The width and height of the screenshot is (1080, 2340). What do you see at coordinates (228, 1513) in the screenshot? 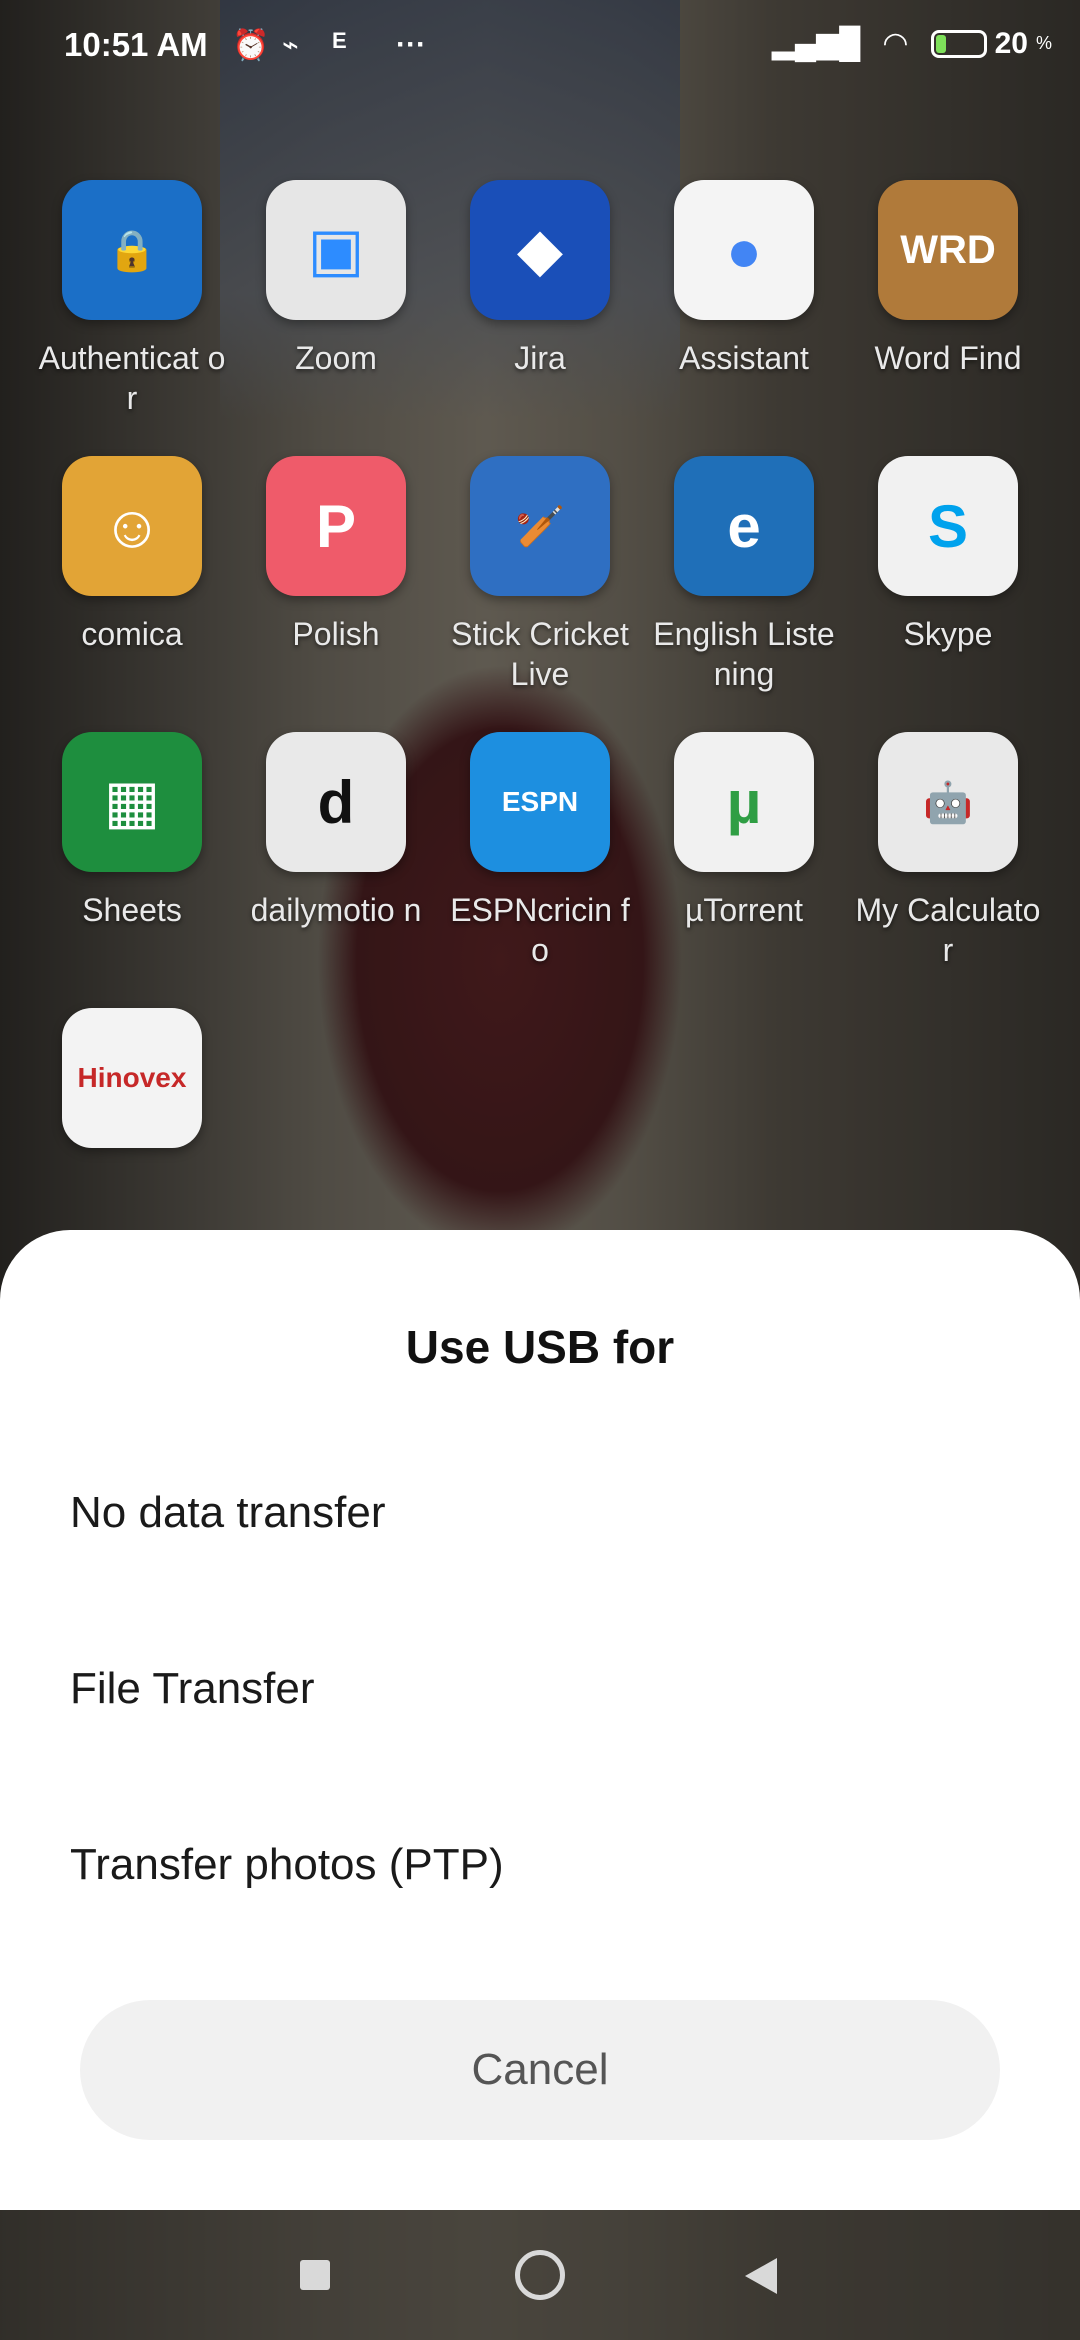
I see `option-no-data-transfer: No data transfer` at bounding box center [228, 1513].